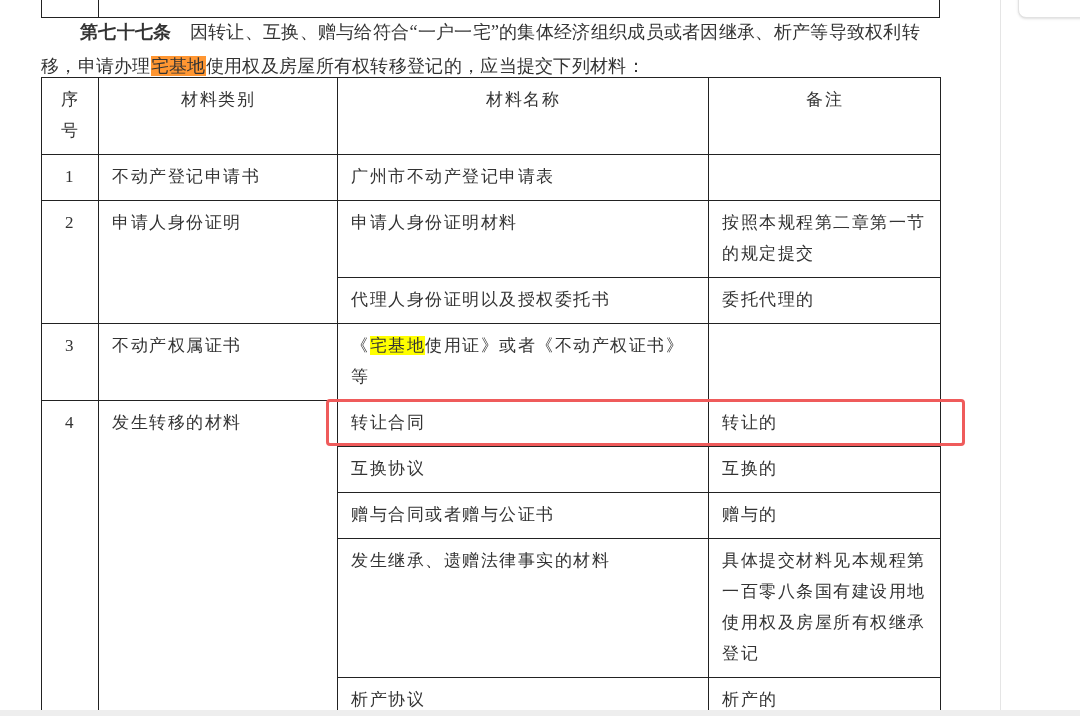  I want to click on cell-text: 广州市不动产登记申请表, so click(453, 177).